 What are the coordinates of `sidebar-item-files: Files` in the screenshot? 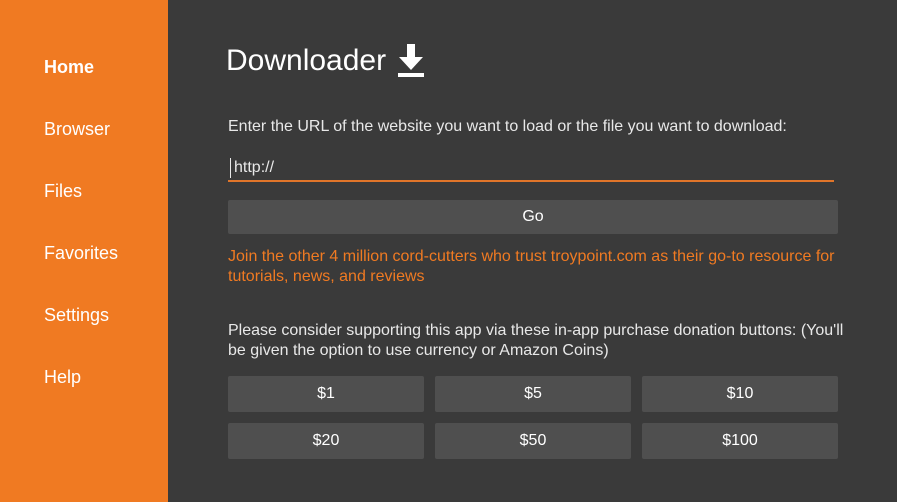 It's located at (63, 191).